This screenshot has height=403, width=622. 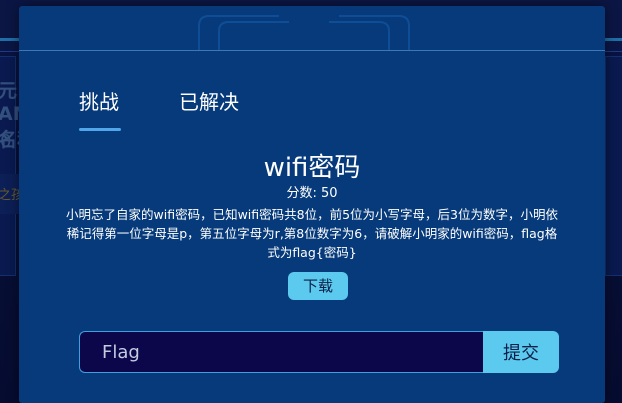 I want to click on background-card-strip: 之孩, so click(x=10, y=194).